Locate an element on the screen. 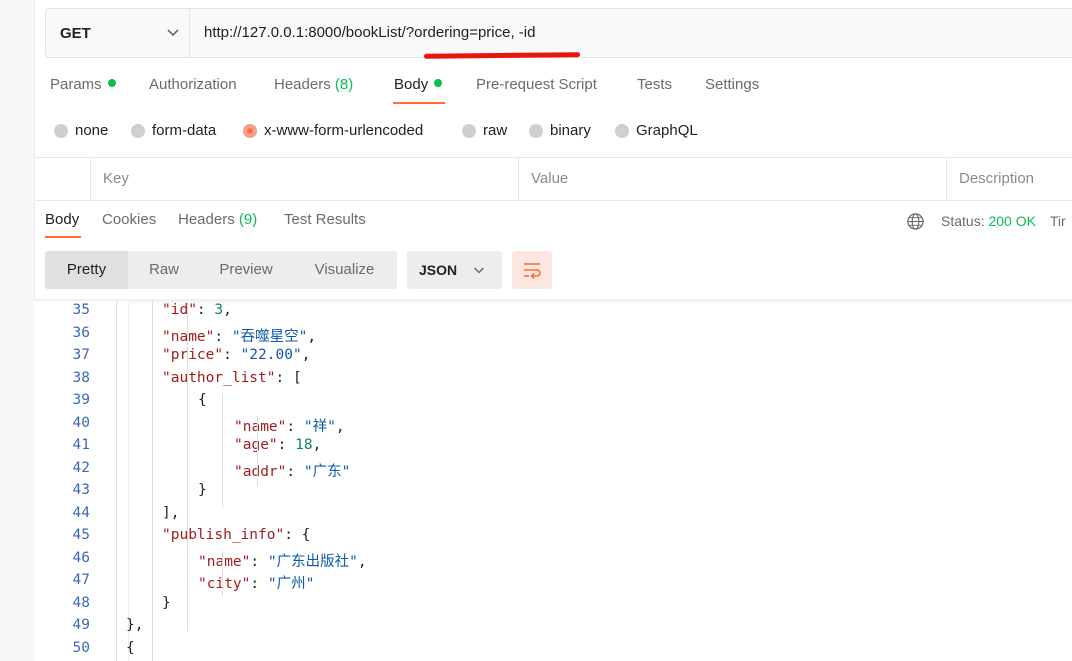 This screenshot has height=661, width=1072. red-underline-annotation is located at coordinates (502, 55).